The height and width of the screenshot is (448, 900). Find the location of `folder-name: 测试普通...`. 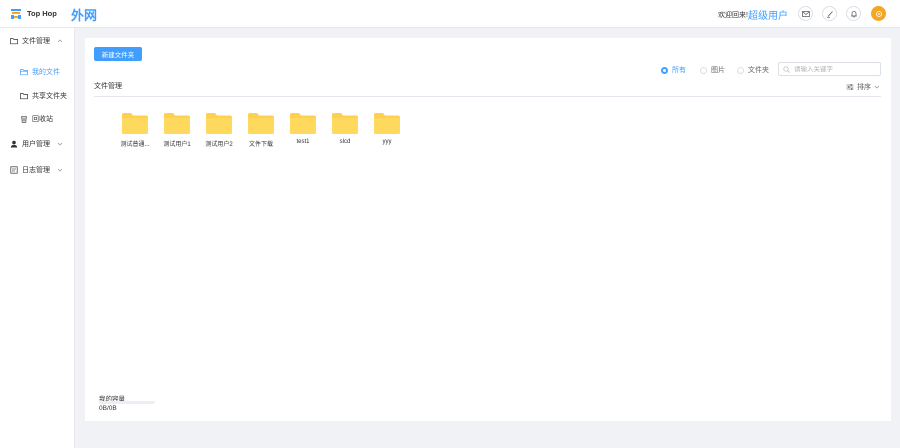

folder-name: 测试普通... is located at coordinates (135, 145).